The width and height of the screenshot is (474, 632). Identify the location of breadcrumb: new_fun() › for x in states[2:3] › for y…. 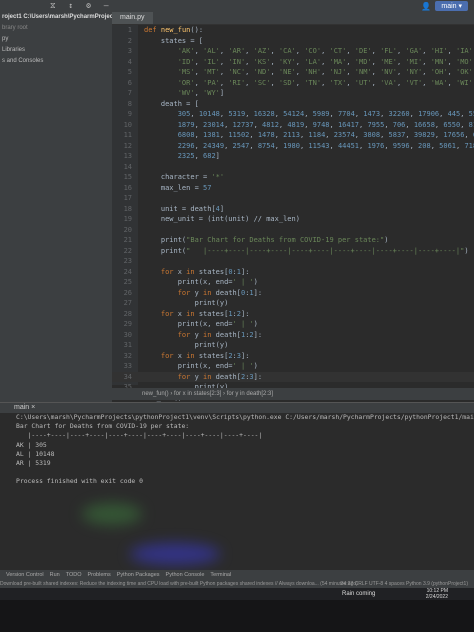
(293, 394).